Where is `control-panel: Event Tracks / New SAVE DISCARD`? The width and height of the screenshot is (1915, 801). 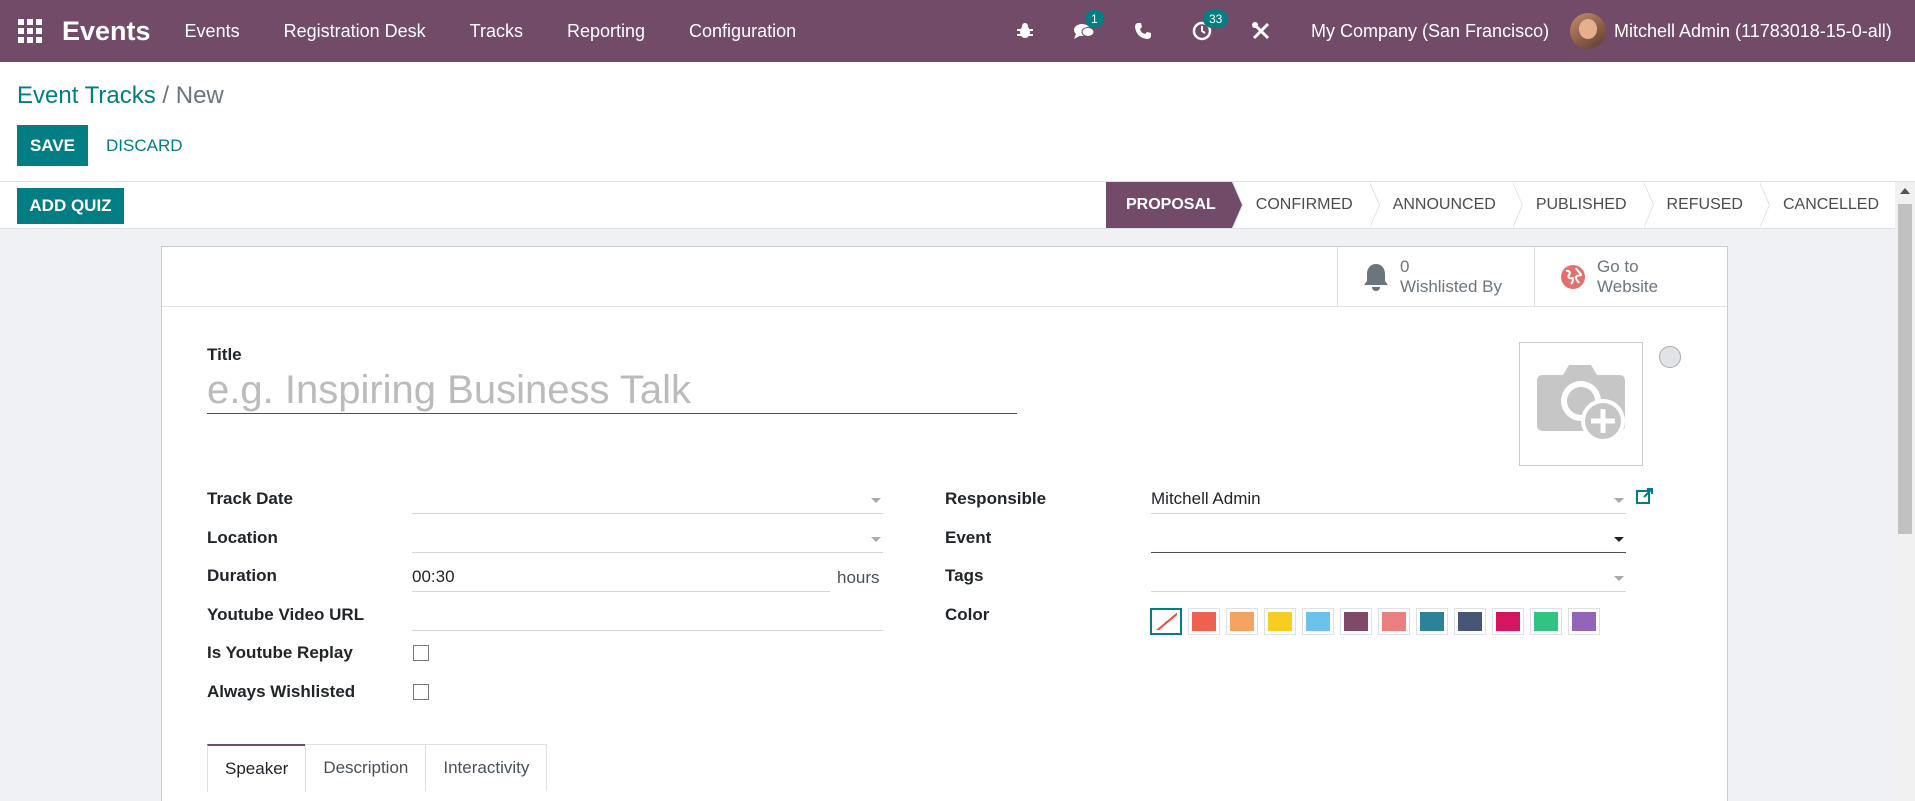 control-panel: Event Tracks / New SAVE DISCARD is located at coordinates (957, 122).